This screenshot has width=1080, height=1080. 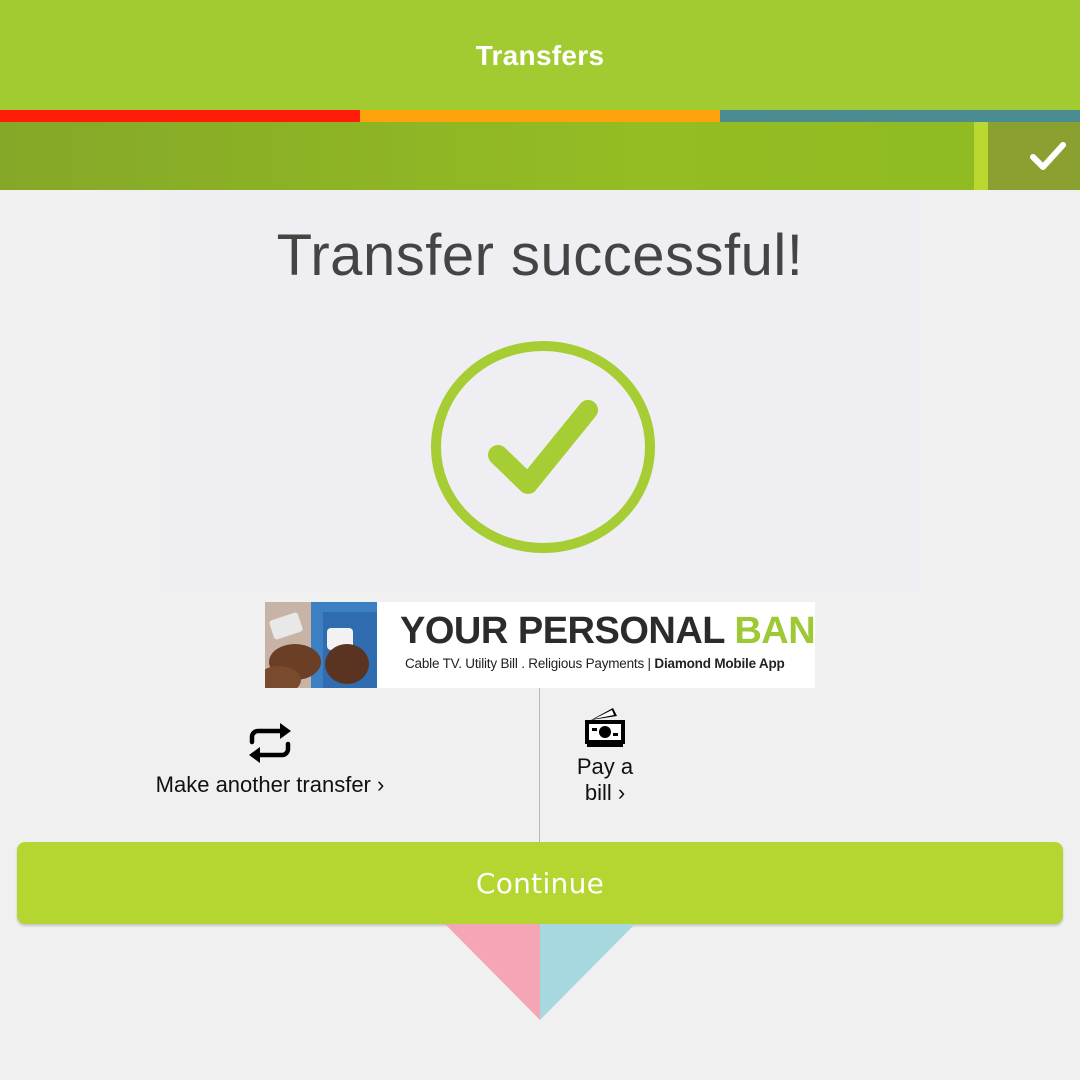 I want to click on make-another-transfer-link: Make another transfer ›, so click(x=270, y=760).